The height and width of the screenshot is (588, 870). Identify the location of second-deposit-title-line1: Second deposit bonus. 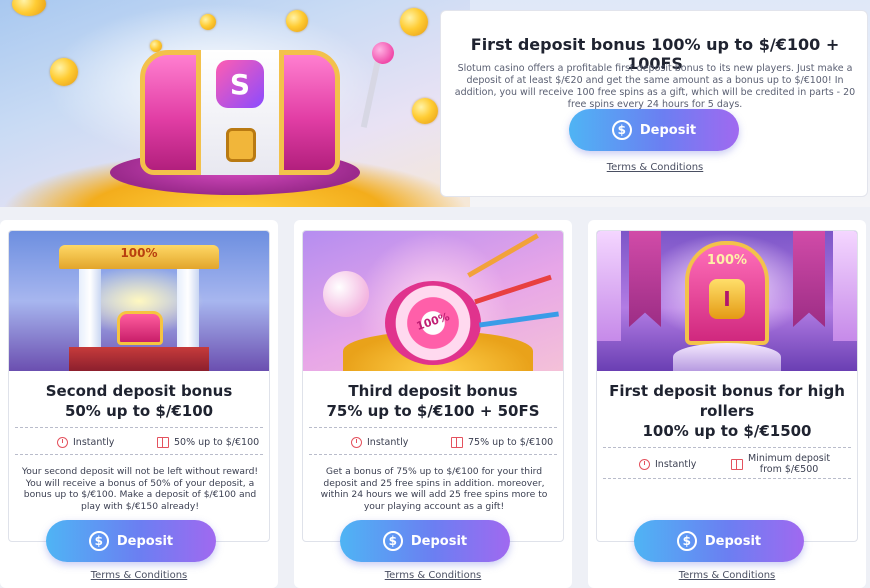
(139, 391).